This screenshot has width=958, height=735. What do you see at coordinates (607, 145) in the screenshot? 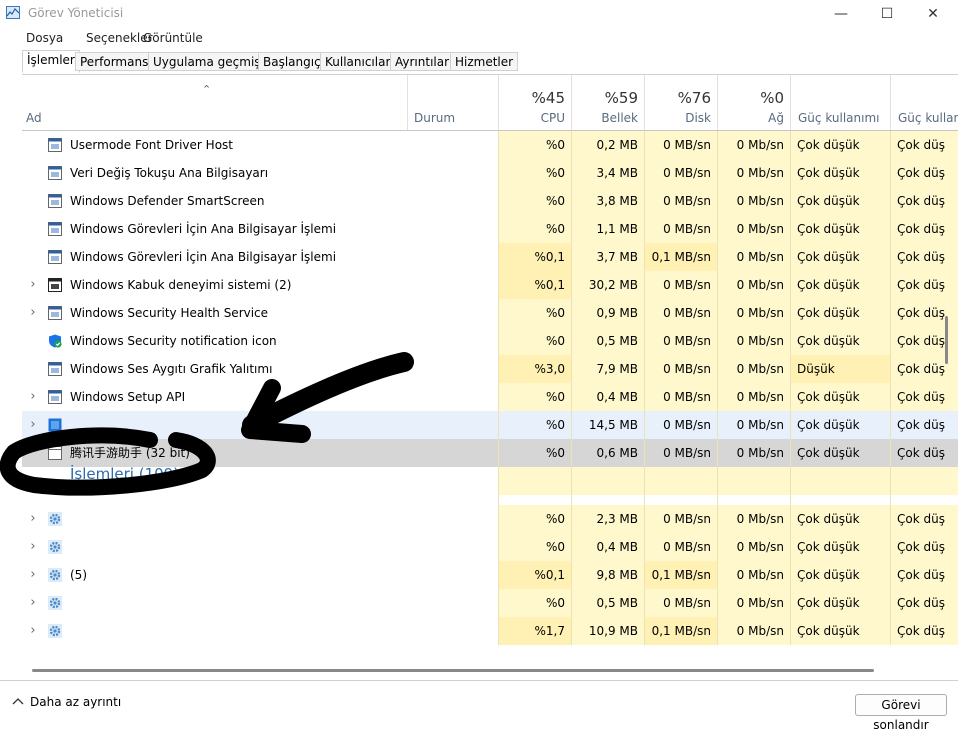
I see `memory-cell: 0,2 MB` at bounding box center [607, 145].